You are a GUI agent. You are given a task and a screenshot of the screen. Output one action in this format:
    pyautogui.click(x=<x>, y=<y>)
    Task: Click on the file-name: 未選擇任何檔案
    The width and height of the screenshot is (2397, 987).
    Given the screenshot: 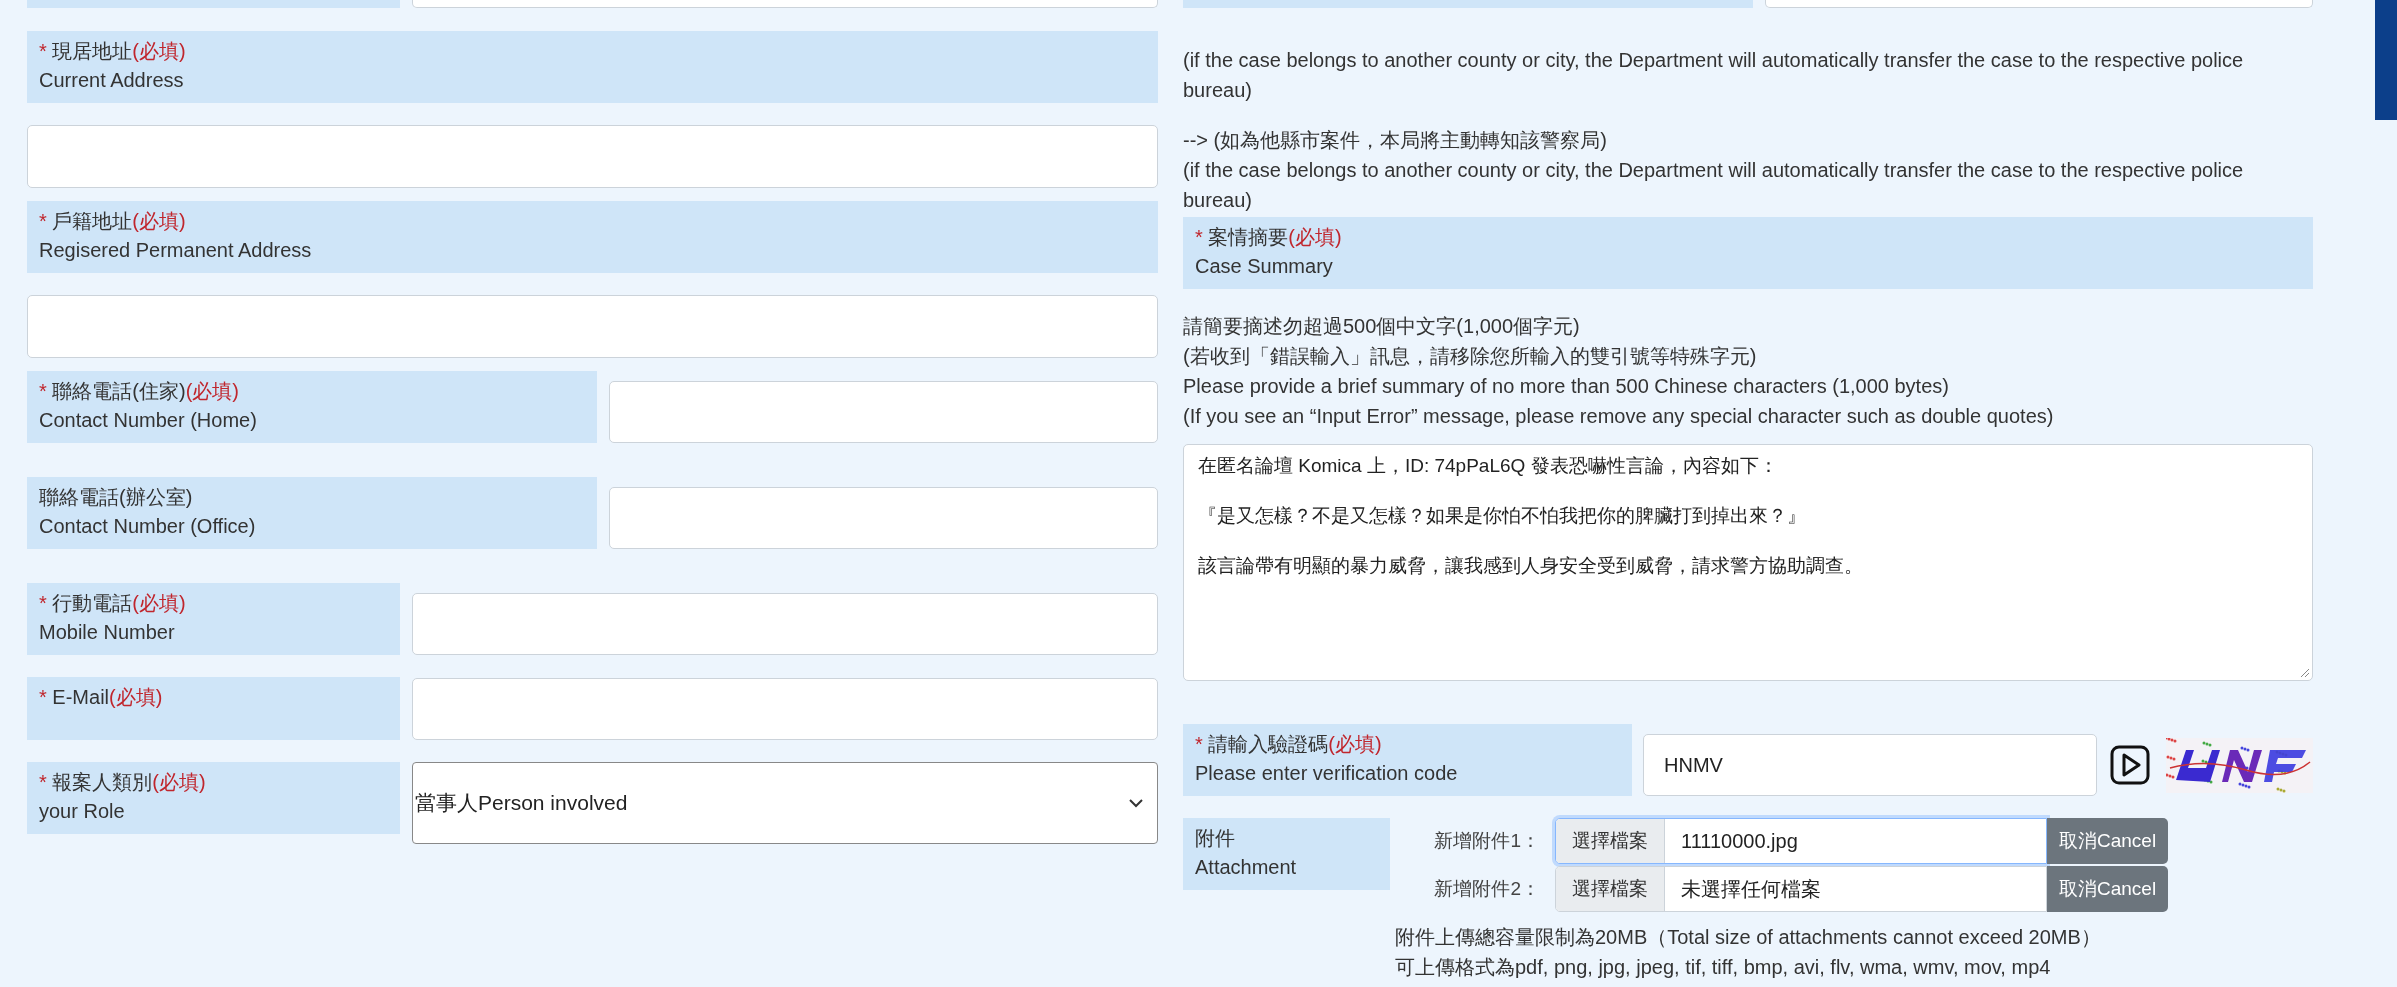 What is the action you would take?
    pyautogui.click(x=1751, y=889)
    